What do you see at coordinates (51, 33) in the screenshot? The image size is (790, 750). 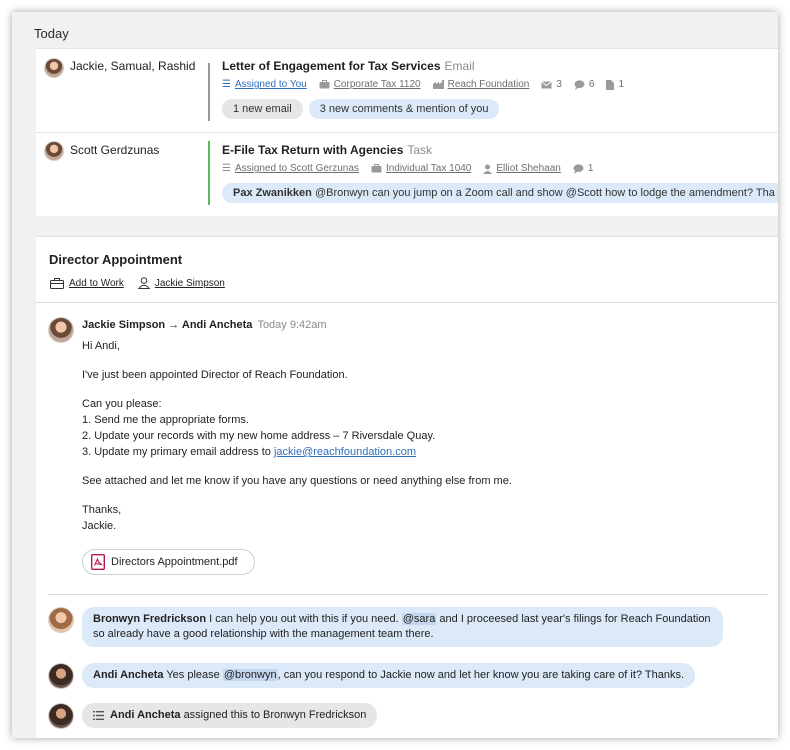 I see `section-header-today: Today` at bounding box center [51, 33].